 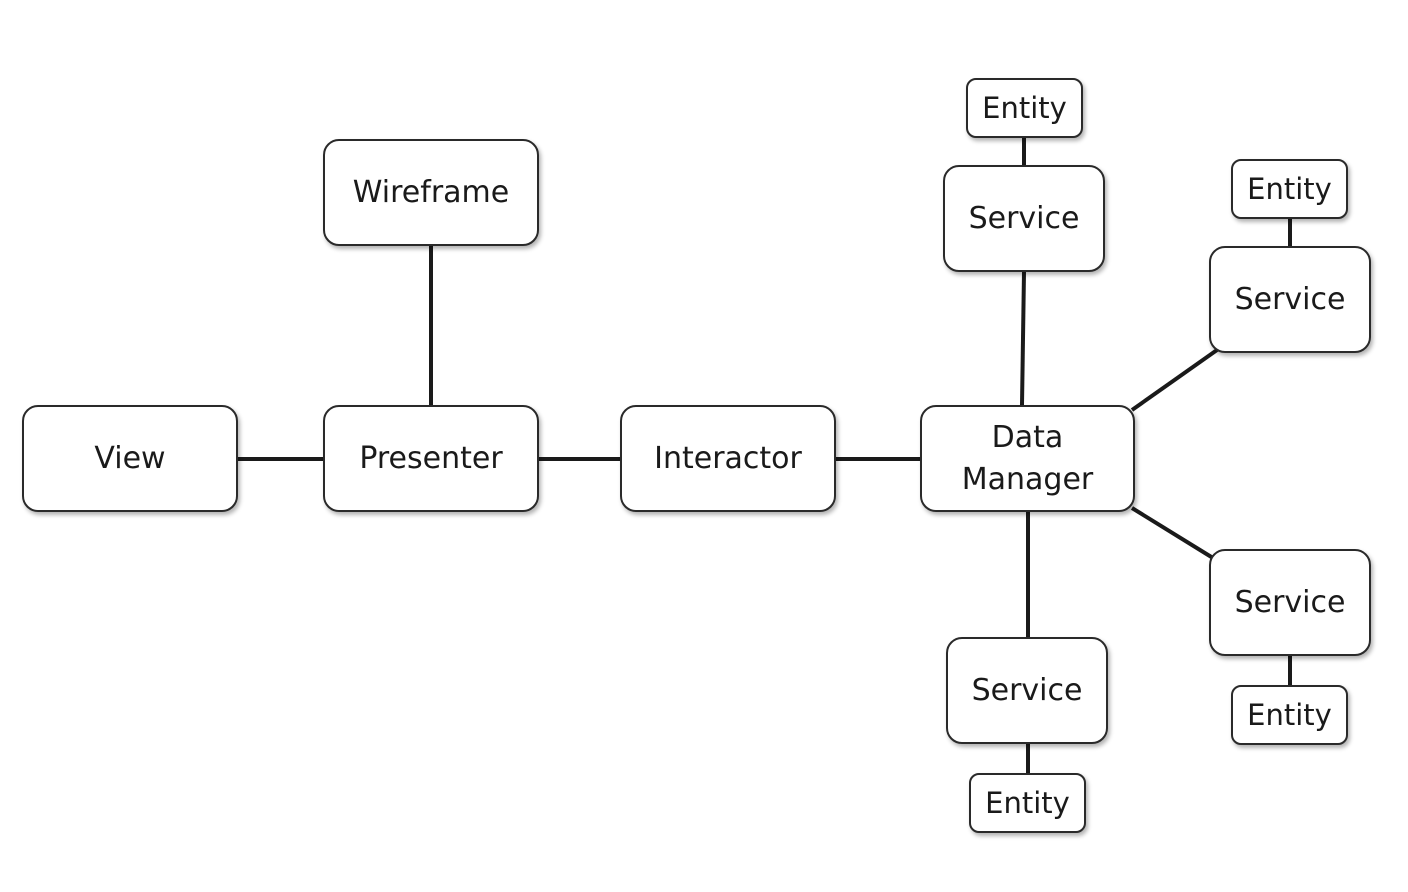 What do you see at coordinates (1289, 715) in the screenshot?
I see `entity-right-bottom-node: Entity` at bounding box center [1289, 715].